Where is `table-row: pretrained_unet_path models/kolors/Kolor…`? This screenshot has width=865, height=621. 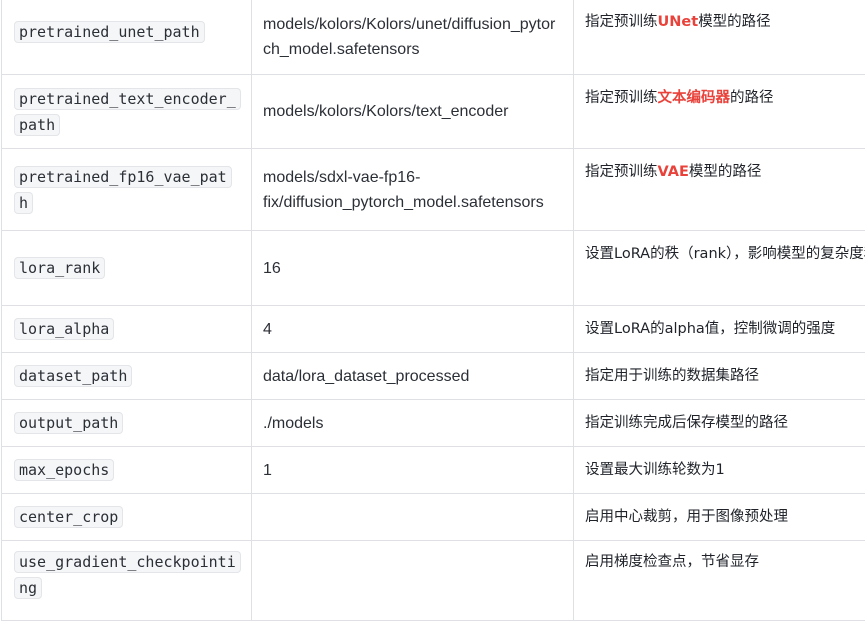
table-row: pretrained_unet_path models/kolors/Kolor… is located at coordinates (433, 37).